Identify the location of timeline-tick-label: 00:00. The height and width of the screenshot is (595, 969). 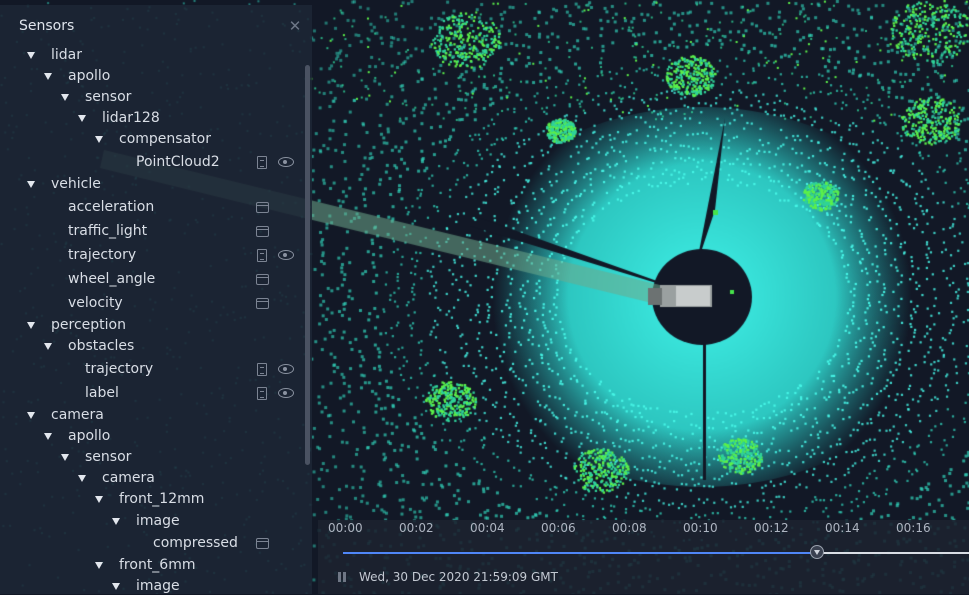
(345, 528).